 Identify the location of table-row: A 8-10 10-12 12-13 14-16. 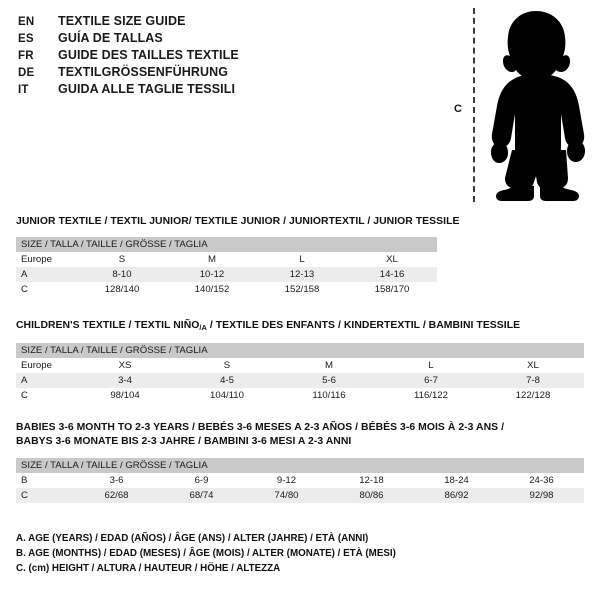
(227, 274).